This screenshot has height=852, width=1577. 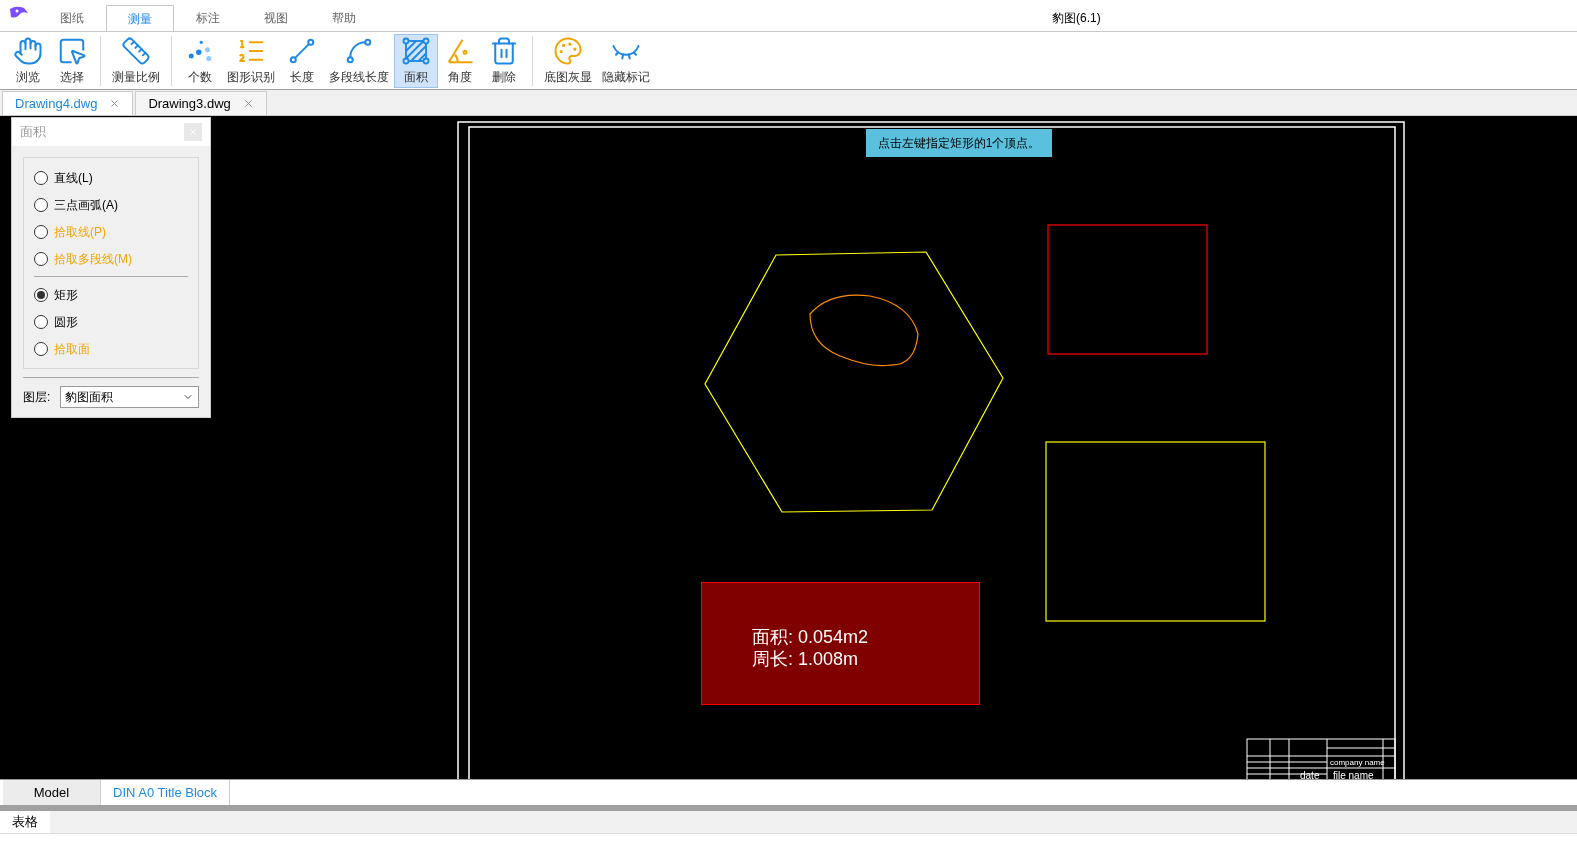 I want to click on title-block-text: company name, so click(x=1357, y=762).